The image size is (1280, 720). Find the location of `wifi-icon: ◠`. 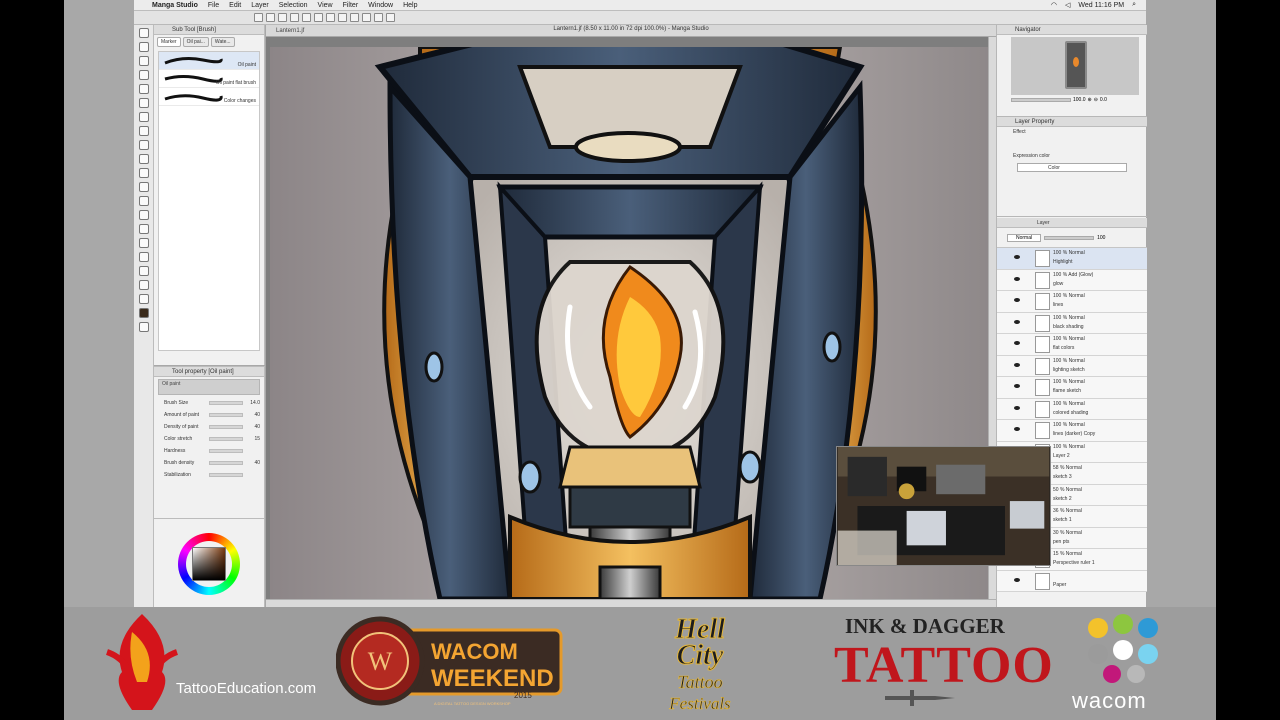

wifi-icon: ◠ is located at coordinates (1054, 5).